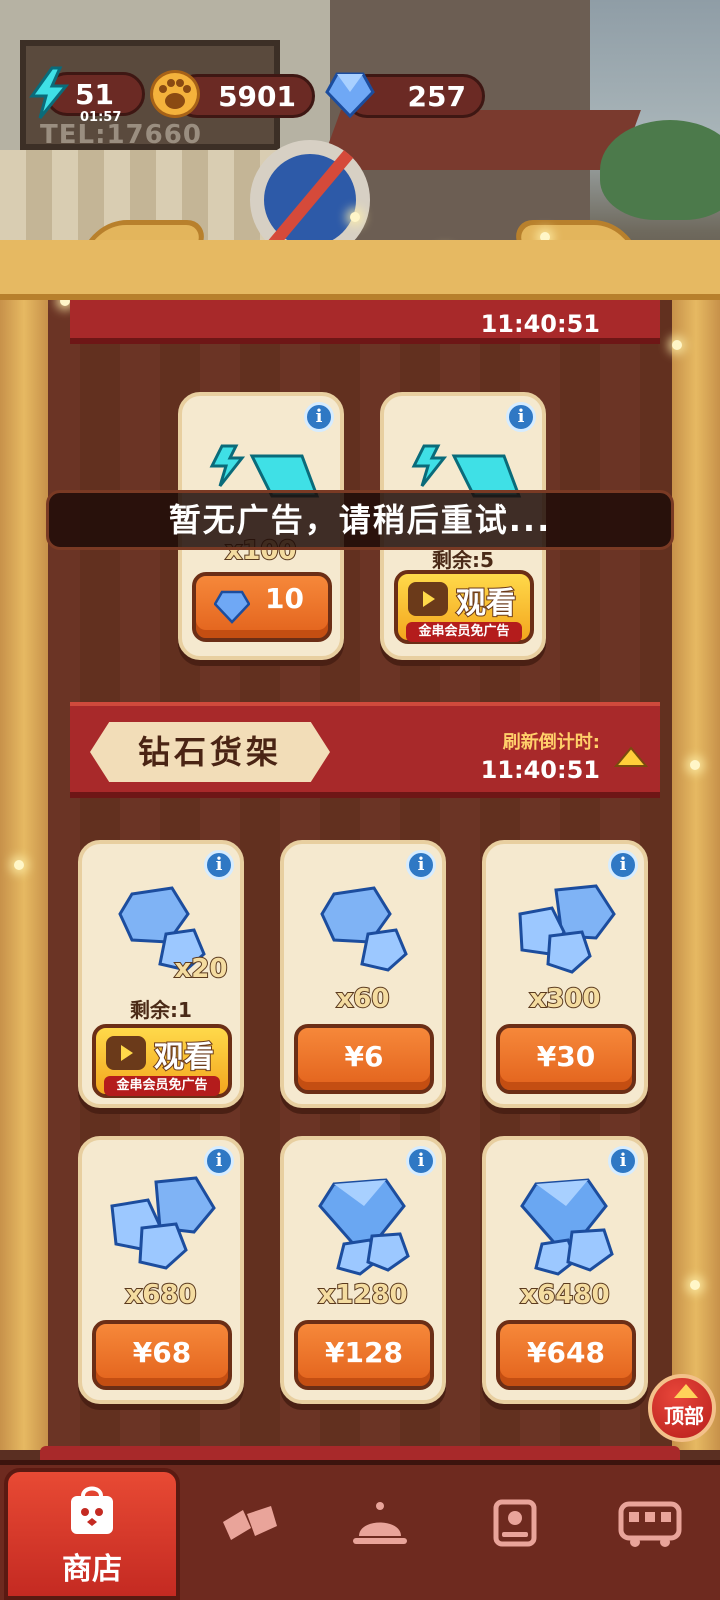 The image size is (720, 1600). I want to click on item-quantity: x6480, so click(564, 1295).